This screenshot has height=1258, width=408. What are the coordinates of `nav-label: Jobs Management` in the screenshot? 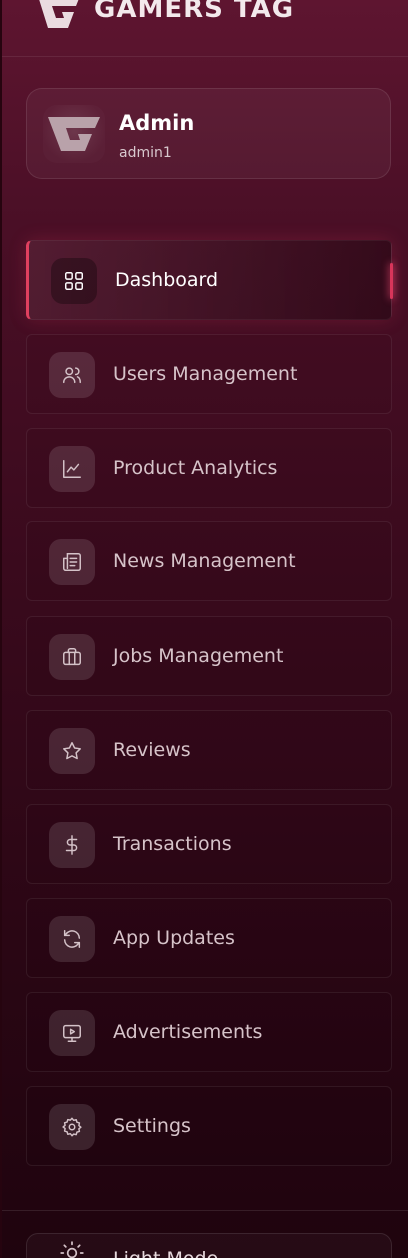 It's located at (198, 656).